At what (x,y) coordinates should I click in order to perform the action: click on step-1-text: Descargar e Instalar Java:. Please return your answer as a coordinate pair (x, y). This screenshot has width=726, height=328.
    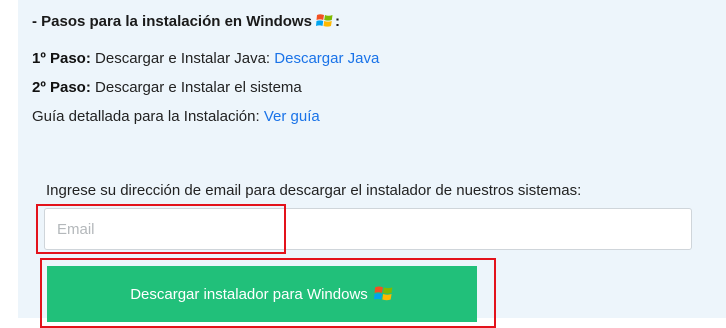
    Looking at the image, I should click on (183, 58).